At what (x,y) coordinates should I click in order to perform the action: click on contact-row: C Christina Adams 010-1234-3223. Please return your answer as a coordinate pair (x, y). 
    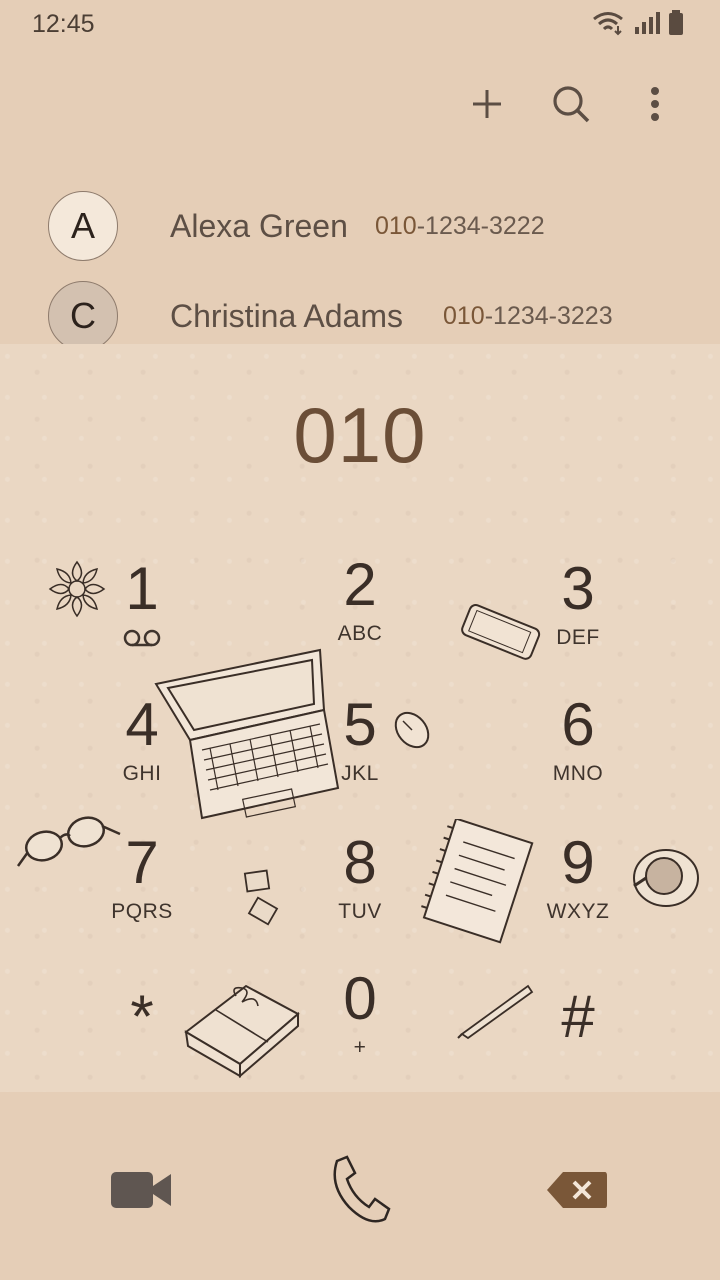
    Looking at the image, I should click on (360, 307).